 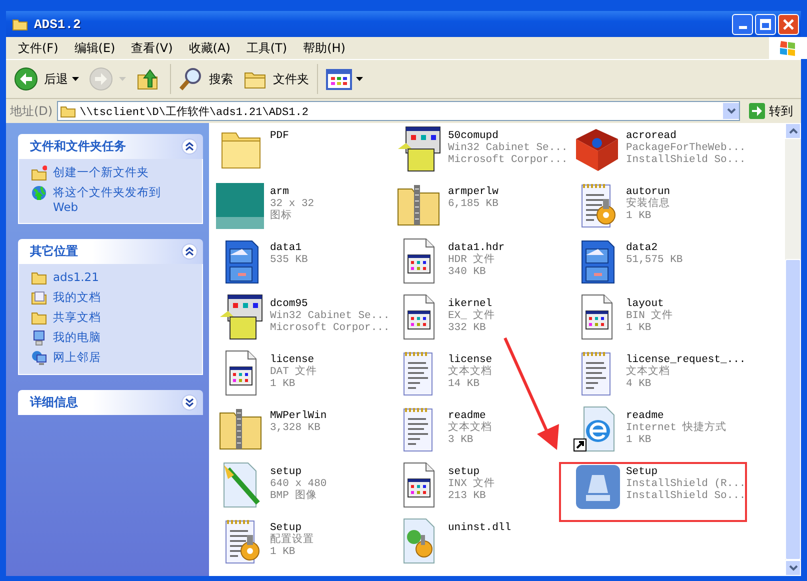 What do you see at coordinates (472, 316) in the screenshot?
I see `file-detail: EX_ 文件` at bounding box center [472, 316].